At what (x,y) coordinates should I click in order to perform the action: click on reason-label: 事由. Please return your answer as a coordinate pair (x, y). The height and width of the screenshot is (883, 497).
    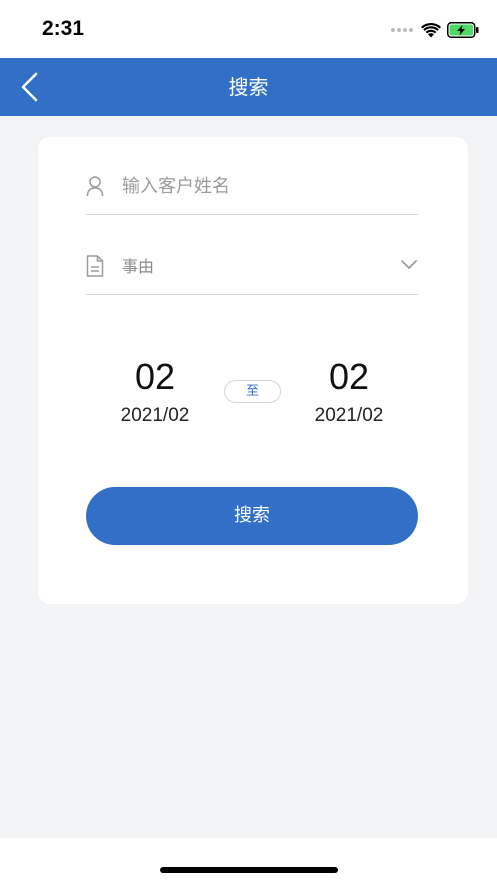
    Looking at the image, I should click on (138, 266).